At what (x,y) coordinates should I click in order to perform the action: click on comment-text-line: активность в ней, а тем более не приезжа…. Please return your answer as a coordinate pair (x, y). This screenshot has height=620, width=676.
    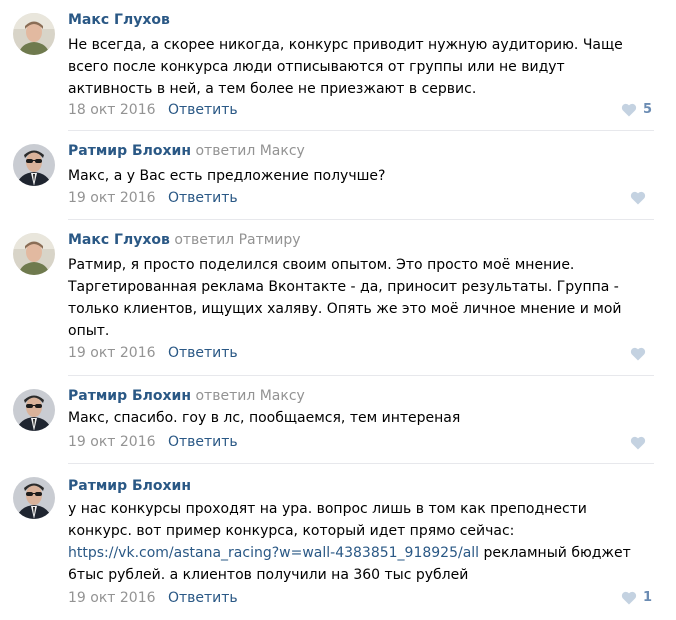
    Looking at the image, I should click on (272, 89).